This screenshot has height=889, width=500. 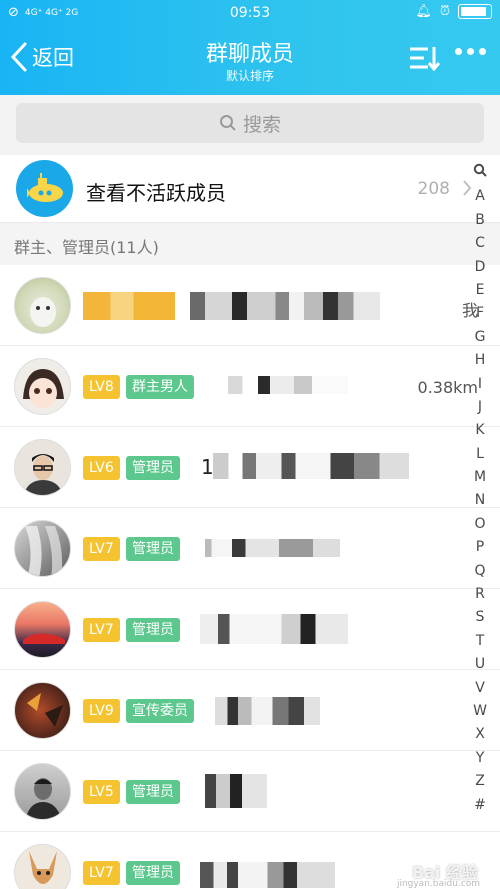 What do you see at coordinates (480, 688) in the screenshot?
I see `index-letter: V` at bounding box center [480, 688].